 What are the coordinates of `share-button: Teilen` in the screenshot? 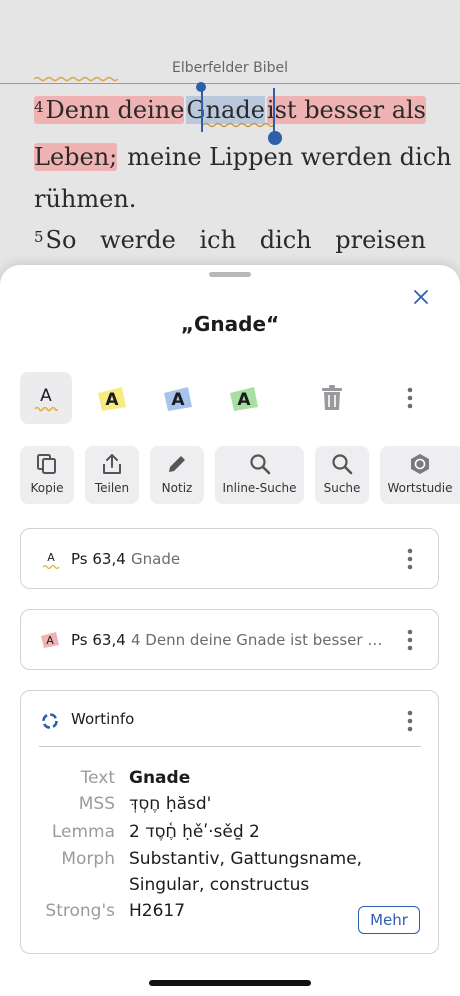 It's located at (112, 475).